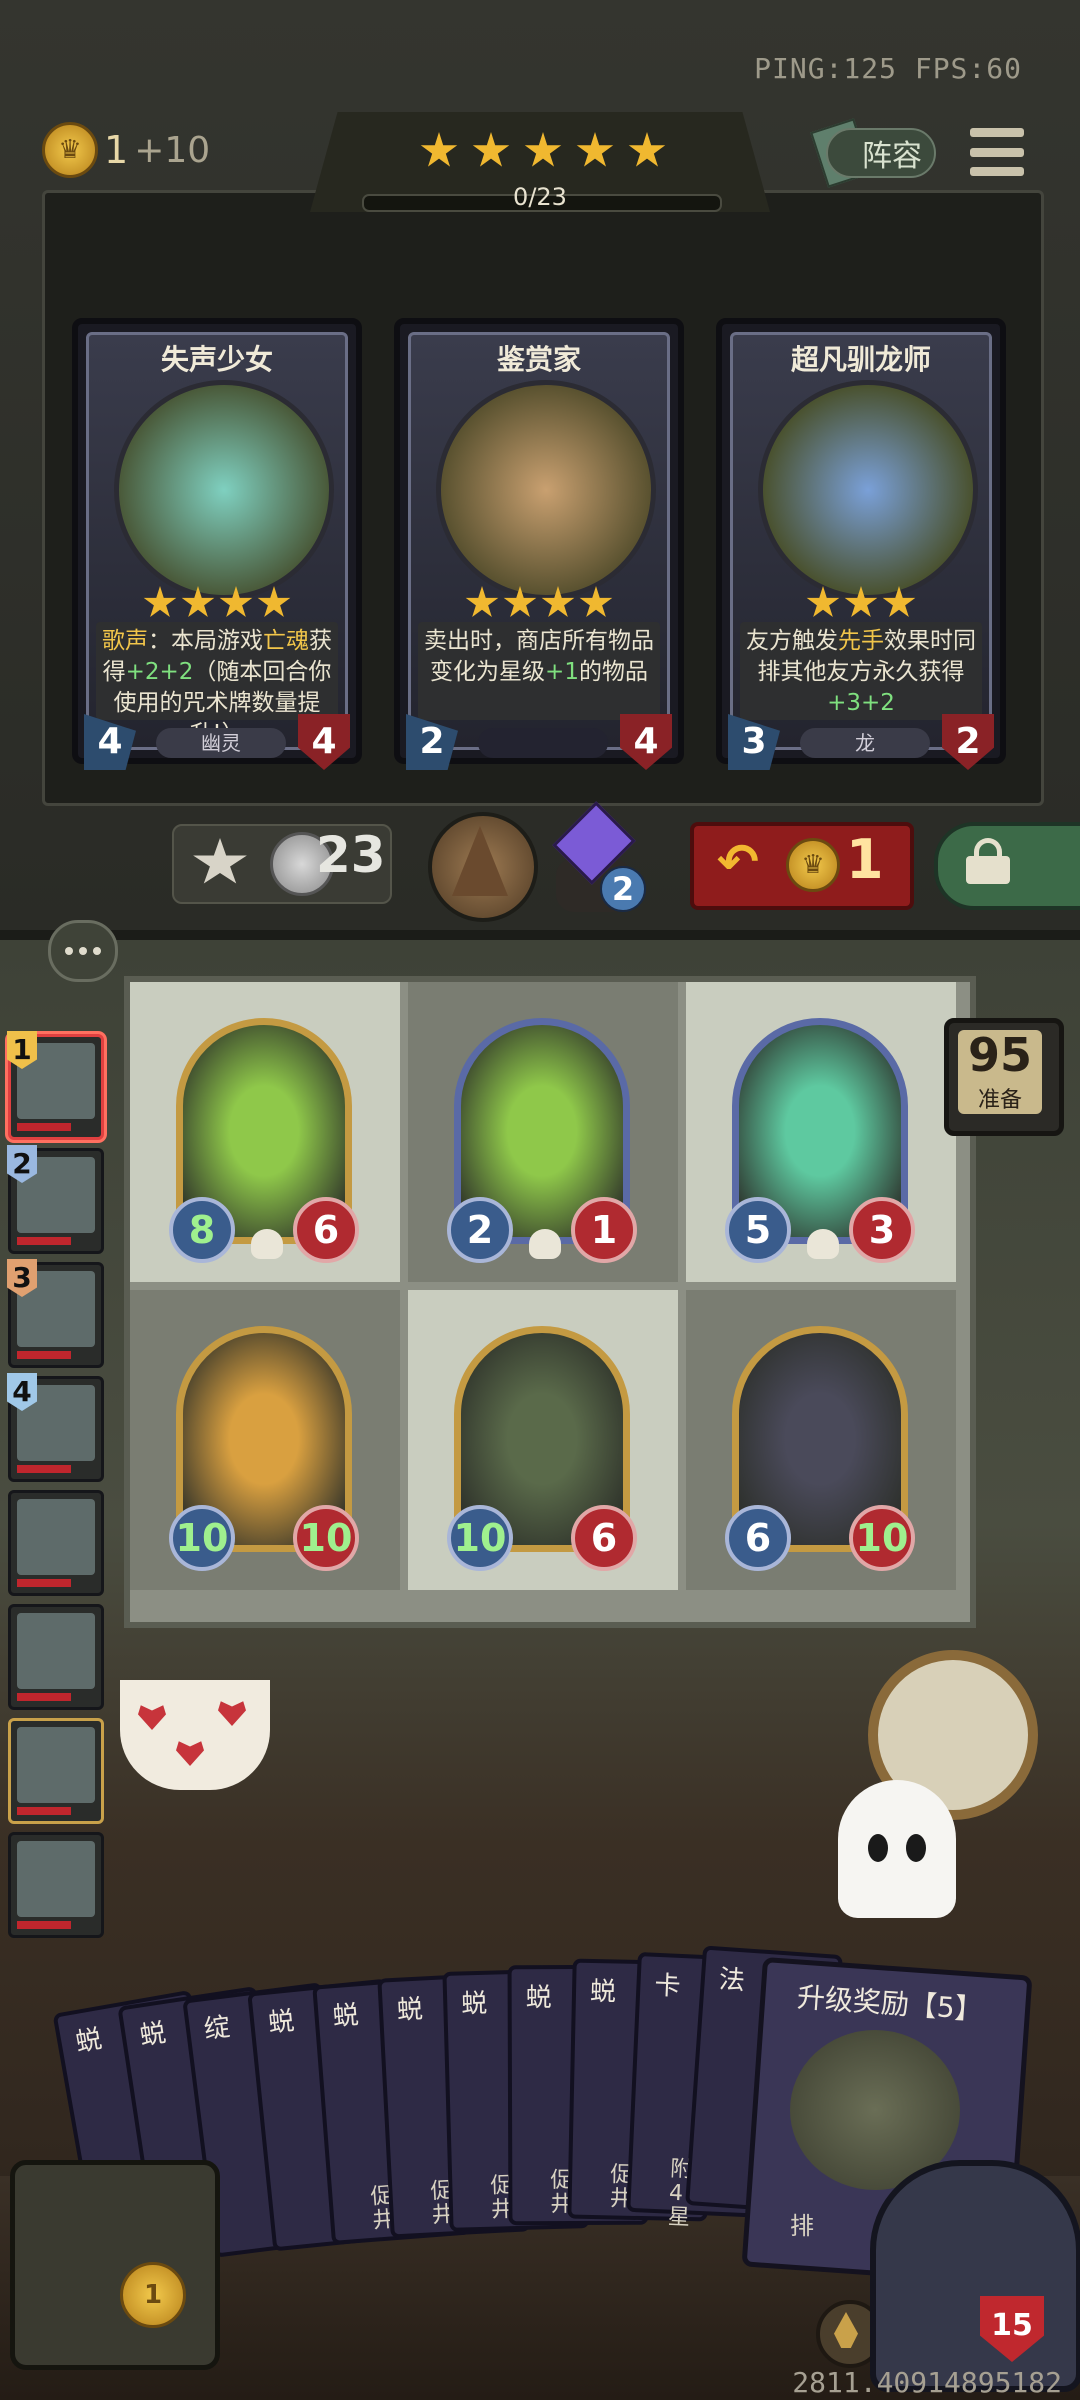  Describe the element at coordinates (758, 1538) in the screenshot. I see `minion-attack: 6` at that location.